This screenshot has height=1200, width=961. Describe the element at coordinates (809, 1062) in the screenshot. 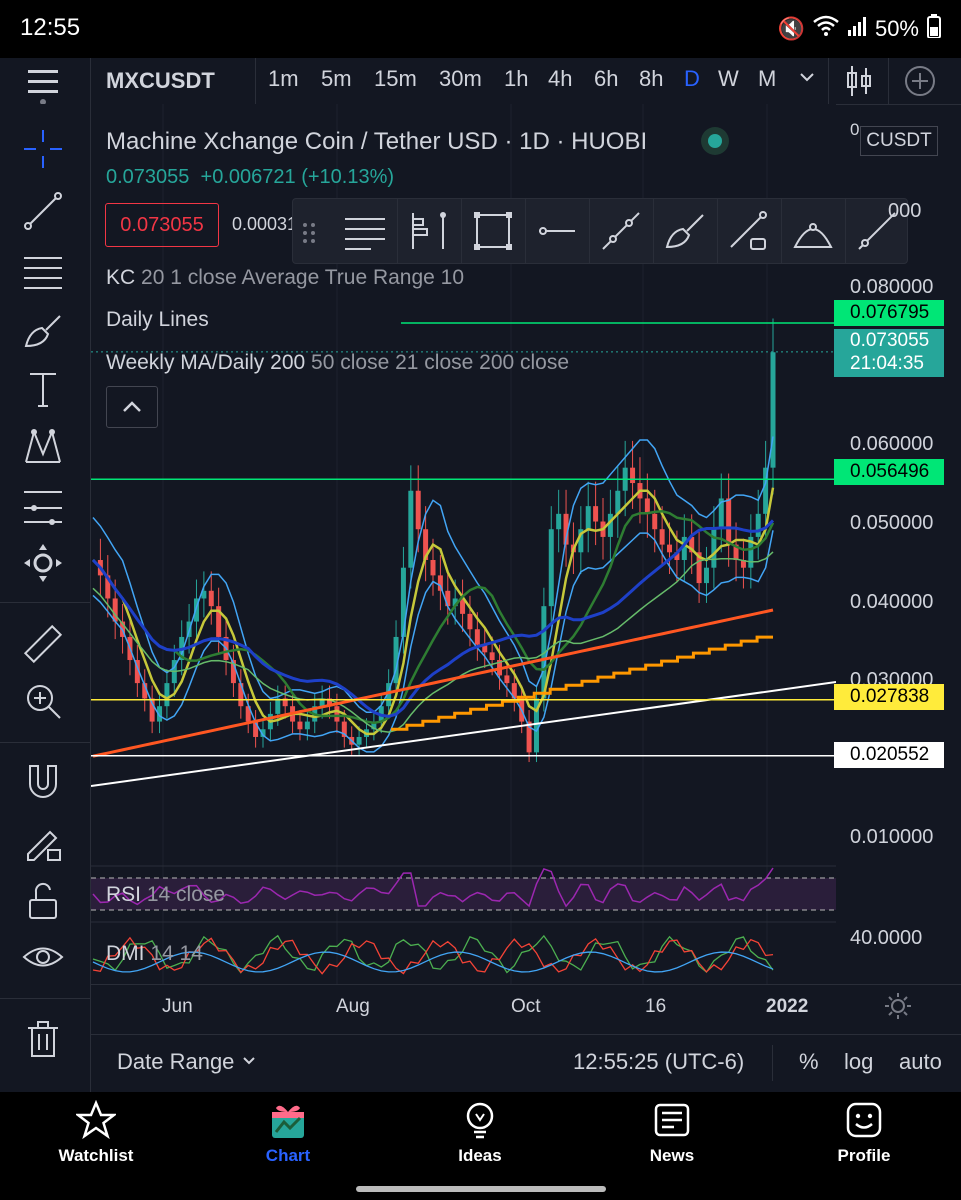

I see `percent-toggle: %` at that location.